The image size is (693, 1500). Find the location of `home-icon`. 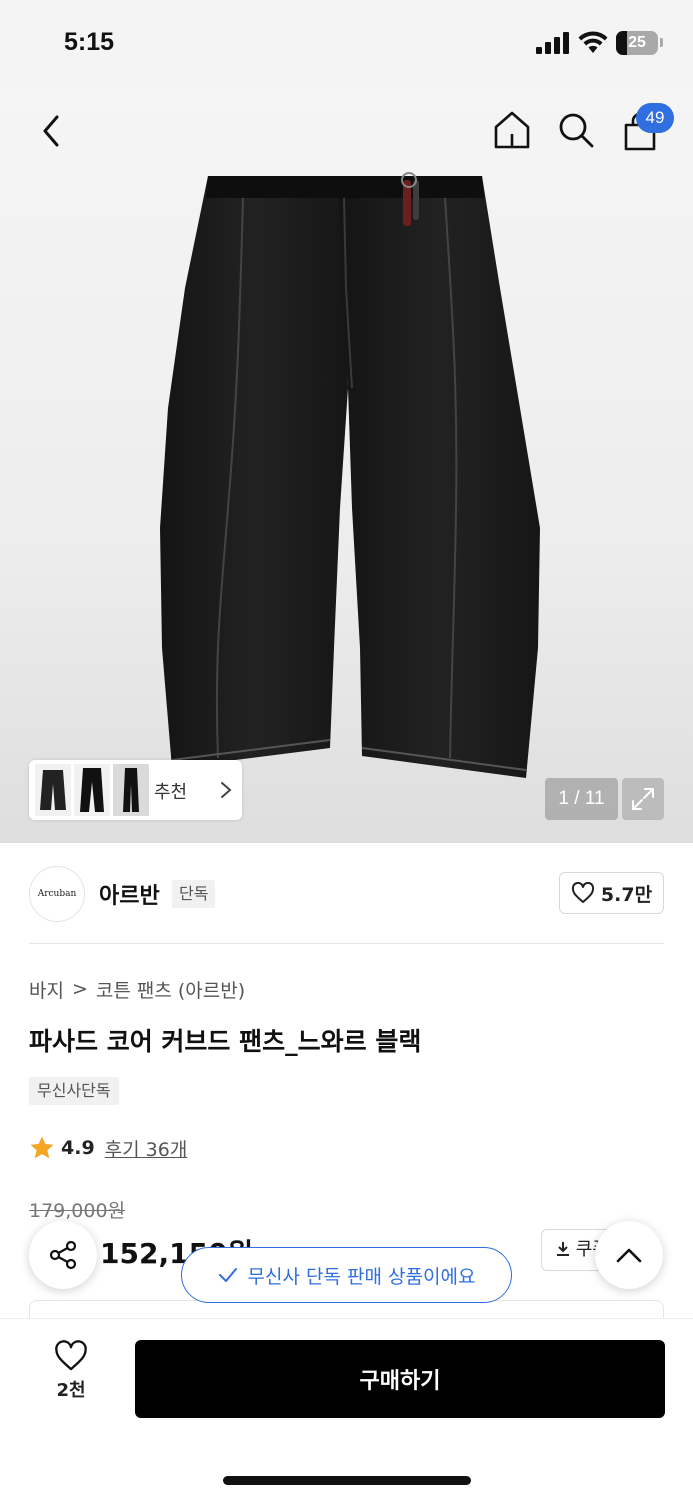

home-icon is located at coordinates (512, 130).